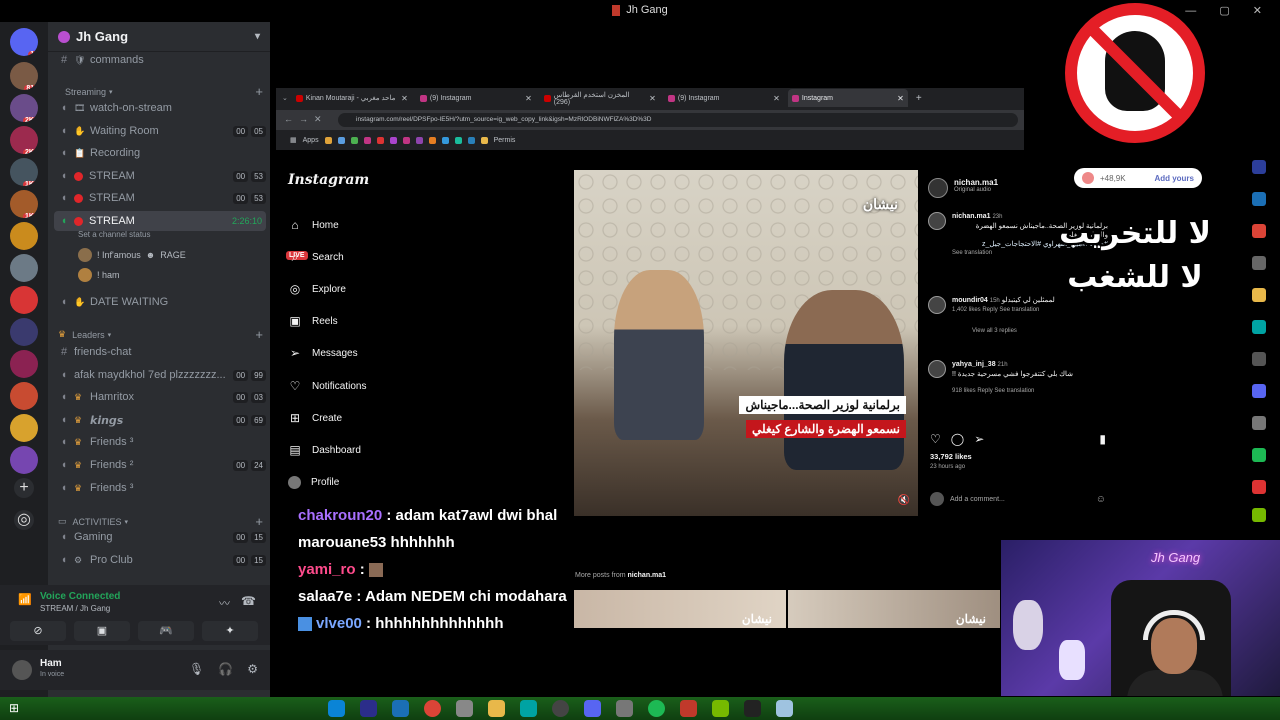 The image size is (1280, 720). What do you see at coordinates (505, 140) in the screenshot?
I see `bookmark-permis: Permis` at bounding box center [505, 140].